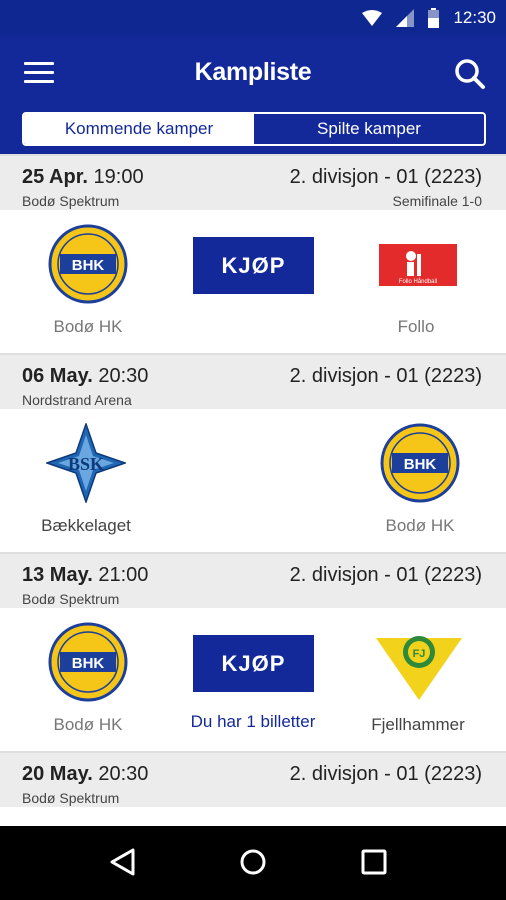 This screenshot has height=900, width=506. Describe the element at coordinates (57, 774) in the screenshot. I see `match-date: 20 May.` at that location.